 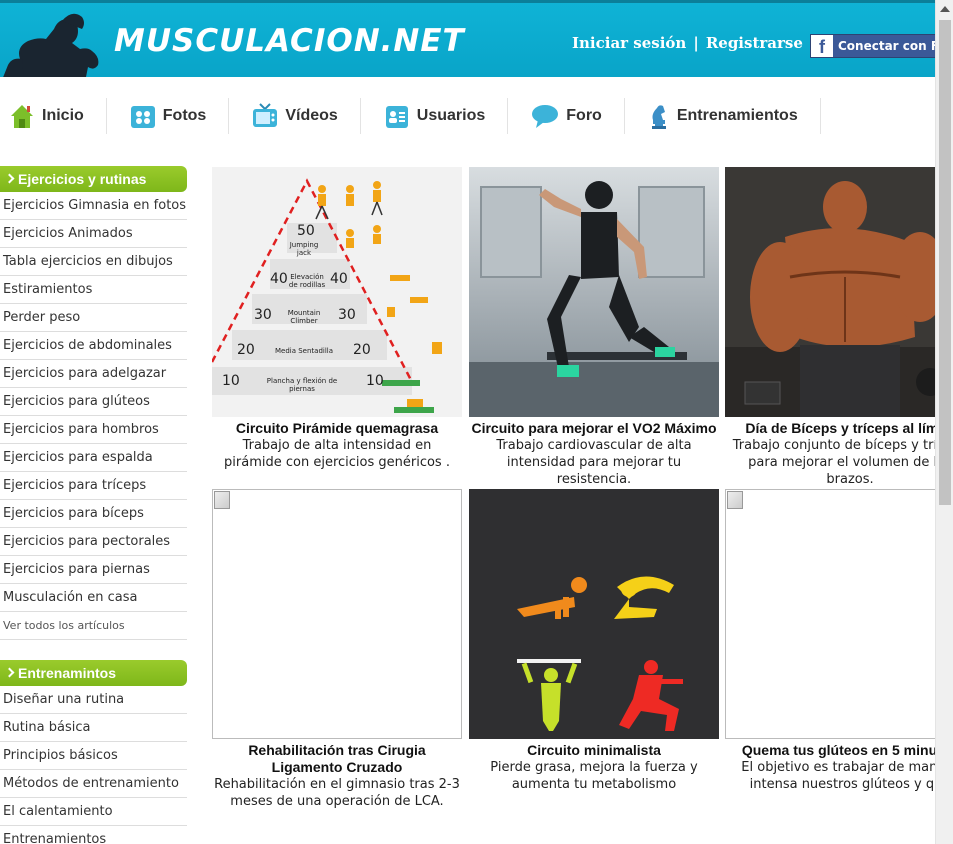 I want to click on sidebar-item: Ejercicios para hombros, so click(x=93, y=430).